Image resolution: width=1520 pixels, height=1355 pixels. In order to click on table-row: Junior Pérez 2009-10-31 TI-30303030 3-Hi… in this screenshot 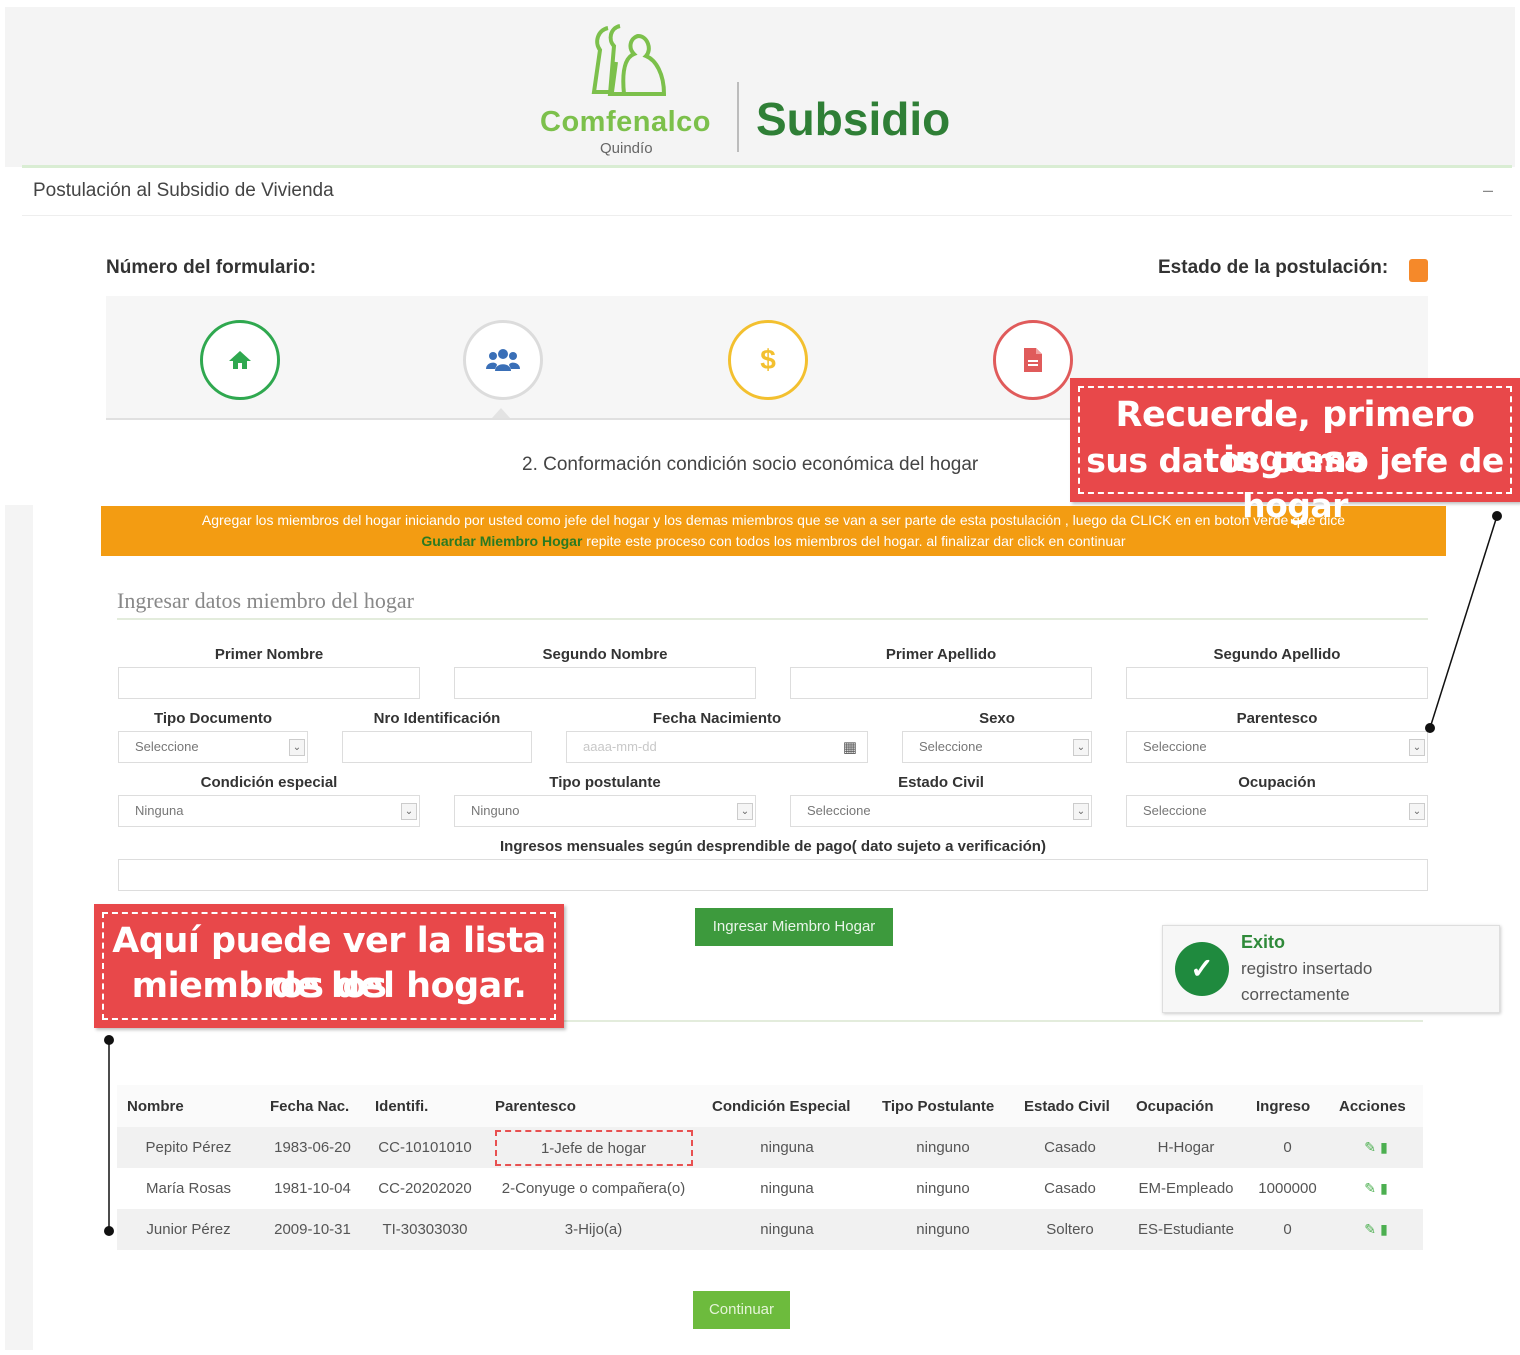, I will do `click(770, 1229)`.